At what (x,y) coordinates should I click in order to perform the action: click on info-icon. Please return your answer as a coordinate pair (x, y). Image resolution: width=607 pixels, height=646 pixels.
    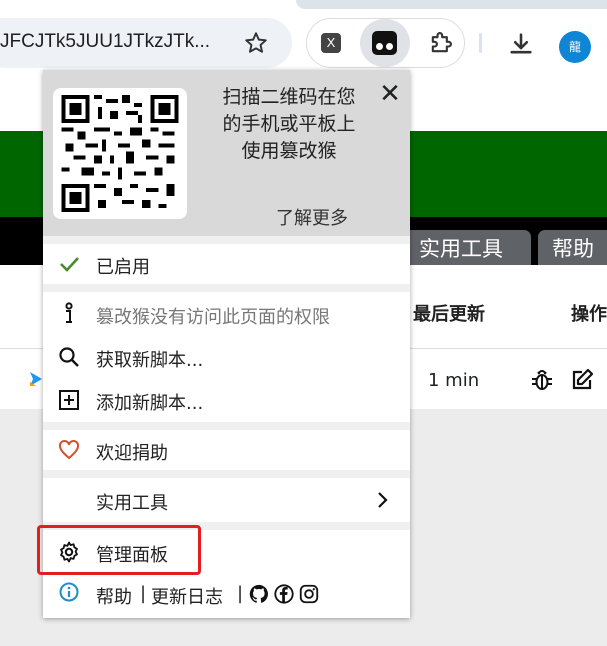
    Looking at the image, I should click on (69, 592).